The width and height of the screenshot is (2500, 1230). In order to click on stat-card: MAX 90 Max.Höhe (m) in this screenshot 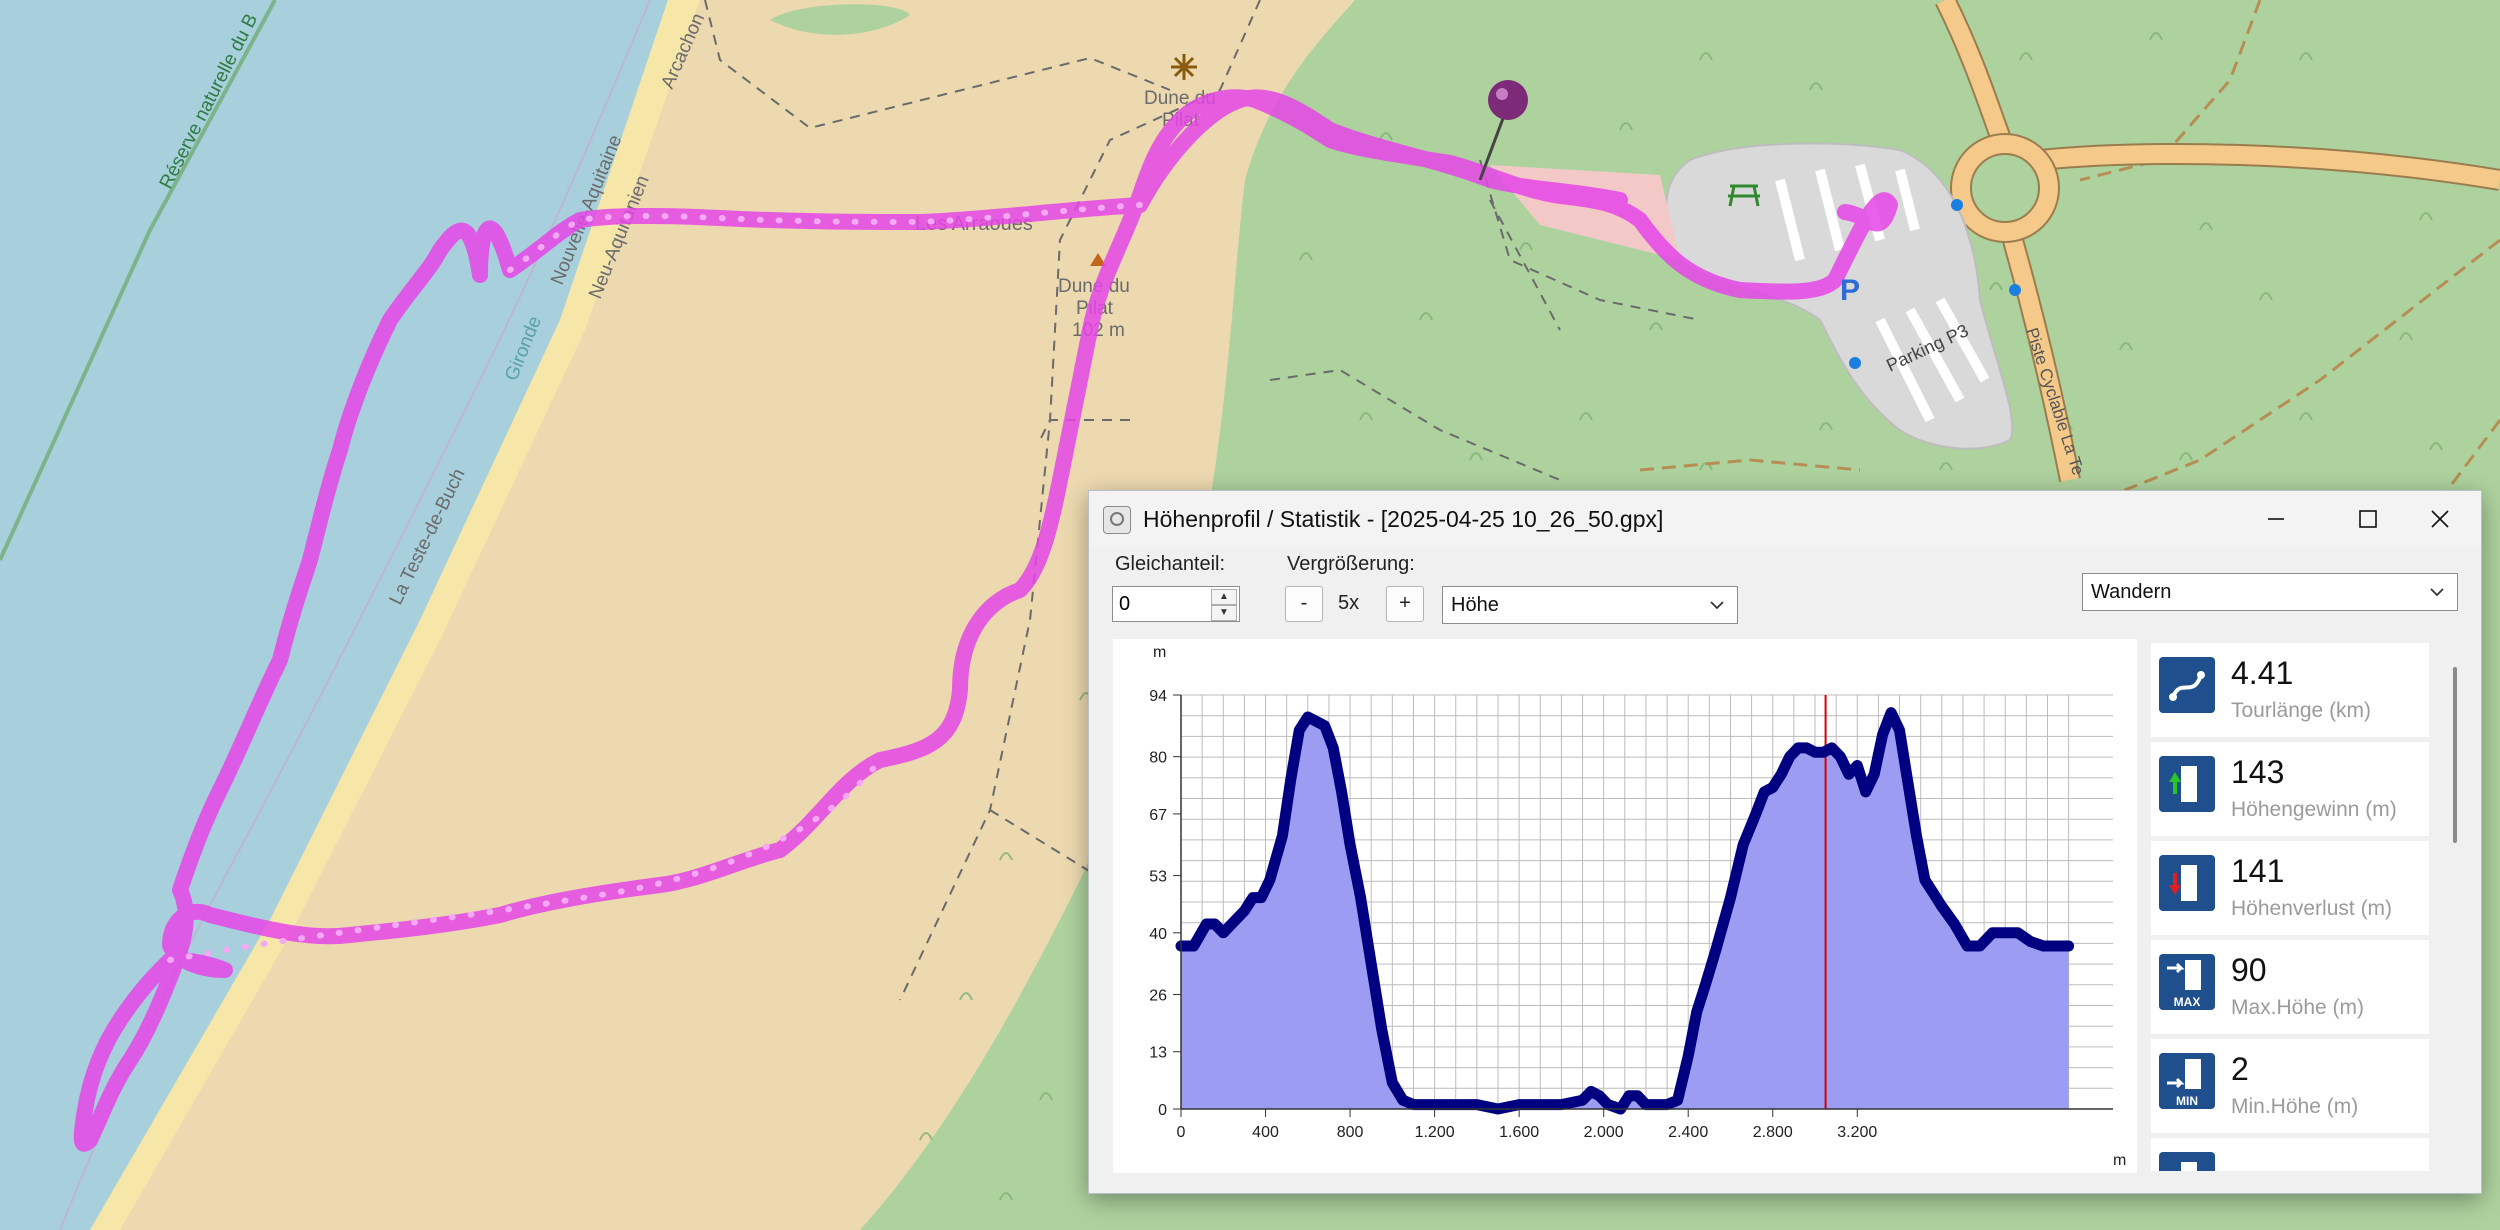, I will do `click(2290, 987)`.